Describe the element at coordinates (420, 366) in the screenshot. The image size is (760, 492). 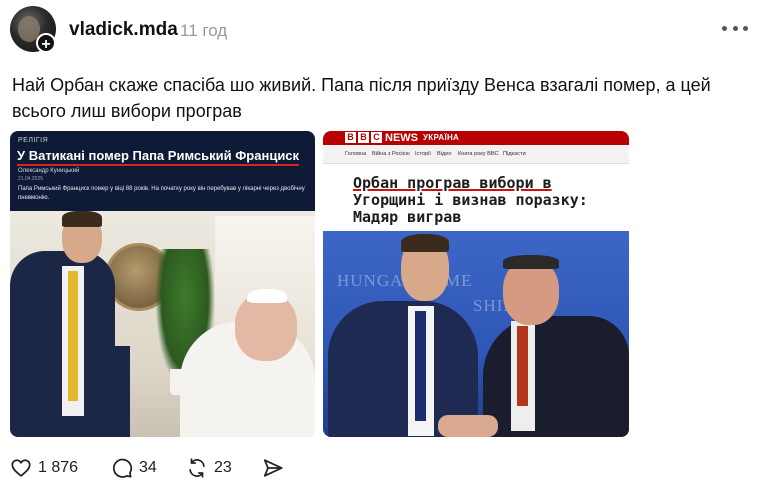
I see `photo-man1-tie` at that location.